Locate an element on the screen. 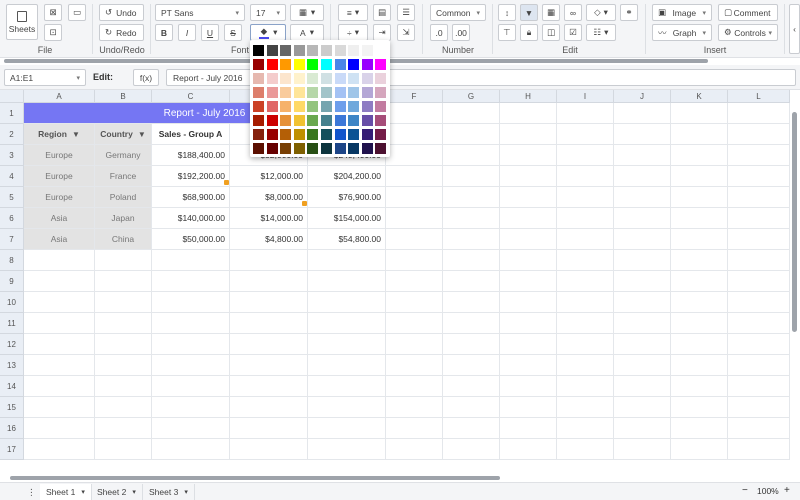  zoom-out-button: − is located at coordinates (745, 490).